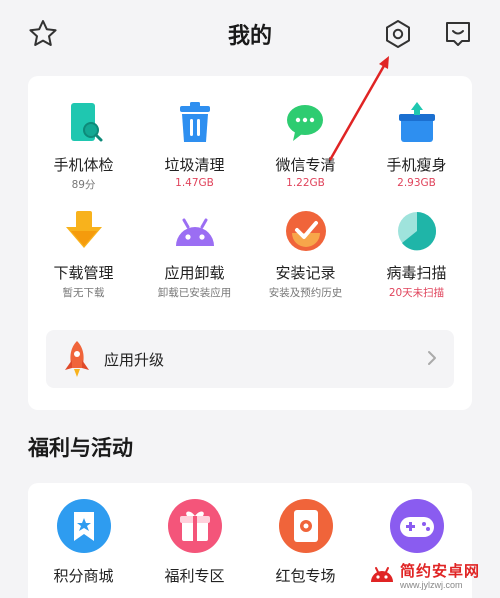 This screenshot has height=598, width=500. What do you see at coordinates (440, 571) in the screenshot?
I see `watermark-name: 简约安卓网` at bounding box center [440, 571].